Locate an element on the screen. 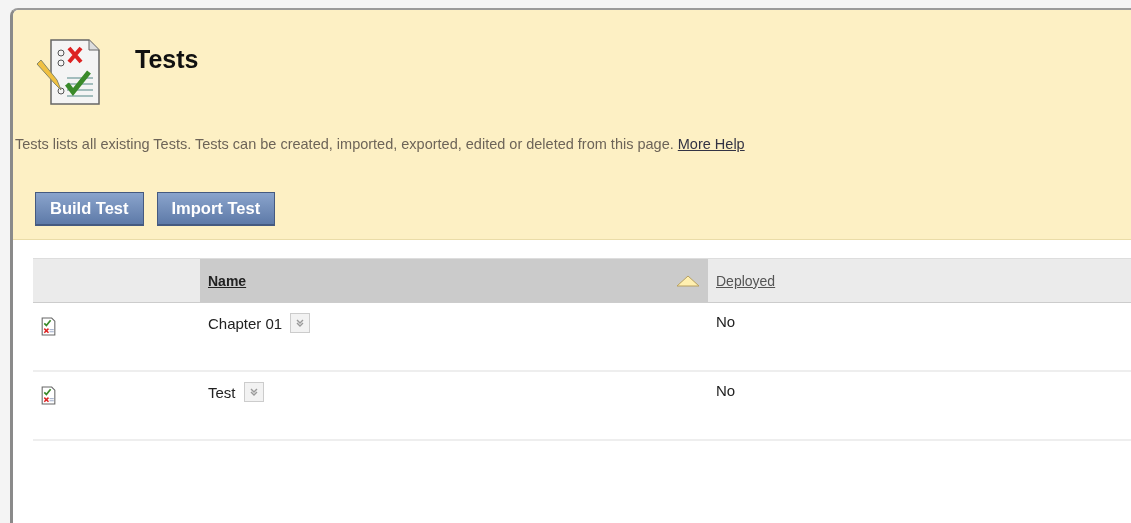 The image size is (1131, 523). column-sort-link: Deployed is located at coordinates (746, 280).